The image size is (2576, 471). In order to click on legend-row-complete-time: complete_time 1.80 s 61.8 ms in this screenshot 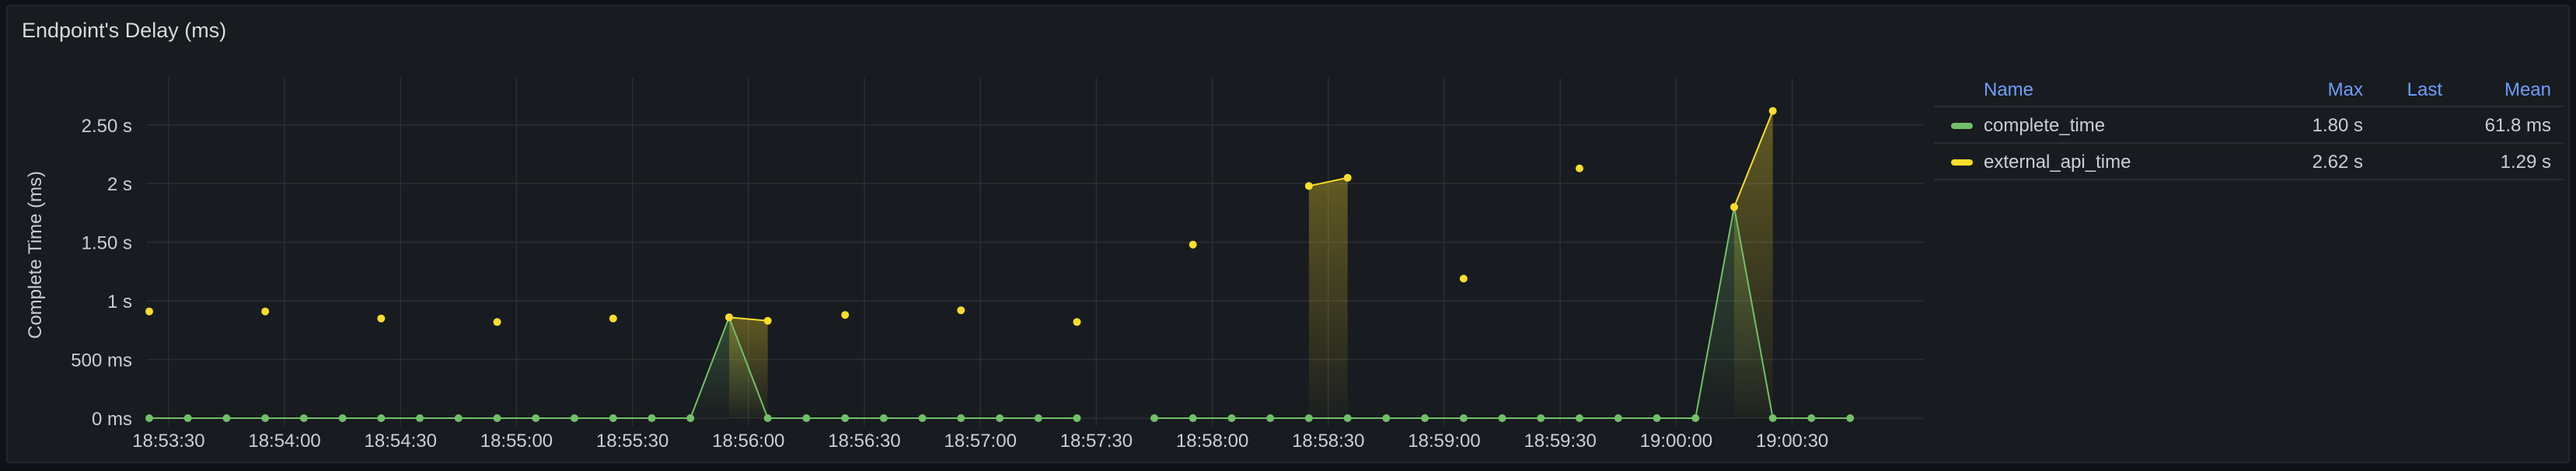, I will do `click(2249, 125)`.